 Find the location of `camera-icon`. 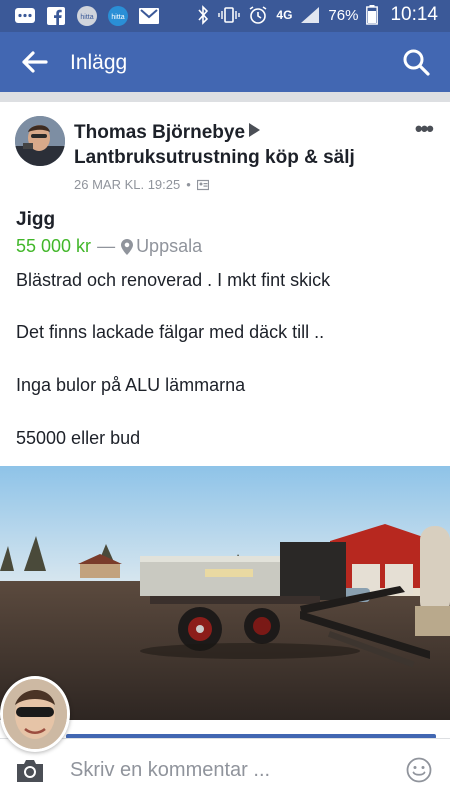

camera-icon is located at coordinates (30, 771).